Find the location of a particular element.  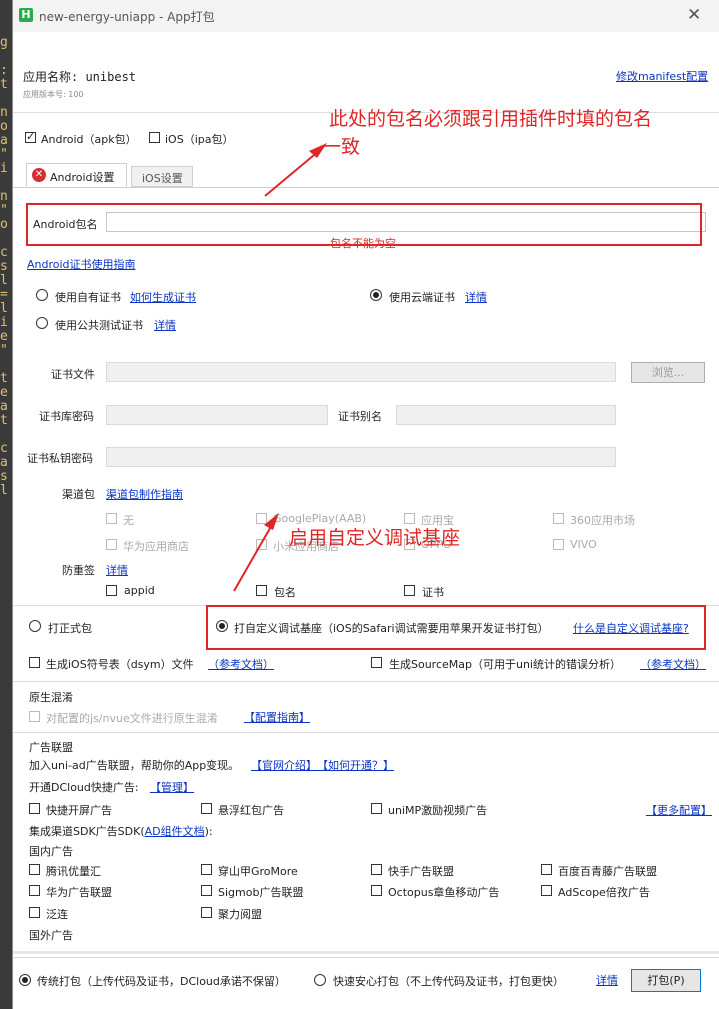

editor-edge-char: g is located at coordinates (4, 42).